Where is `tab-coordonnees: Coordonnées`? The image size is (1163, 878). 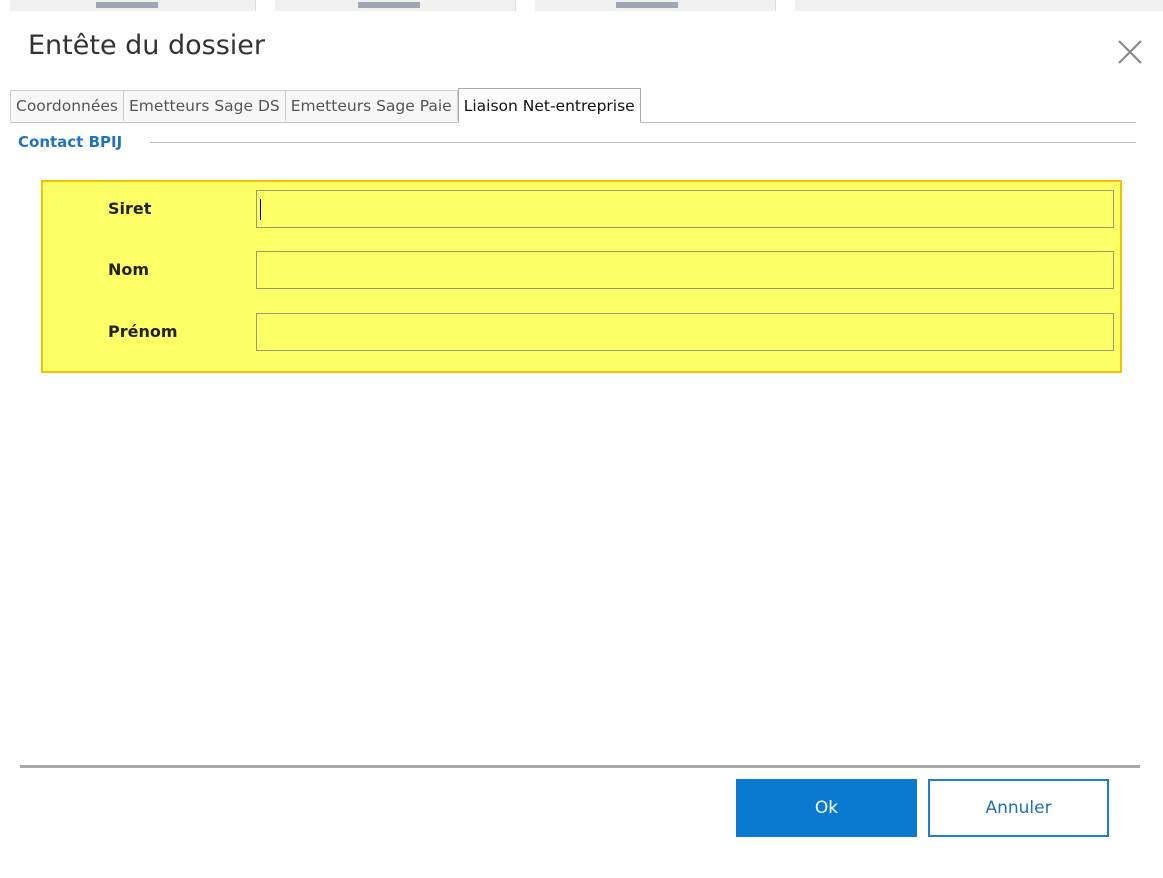
tab-coordonnees: Coordonnées is located at coordinates (67, 105).